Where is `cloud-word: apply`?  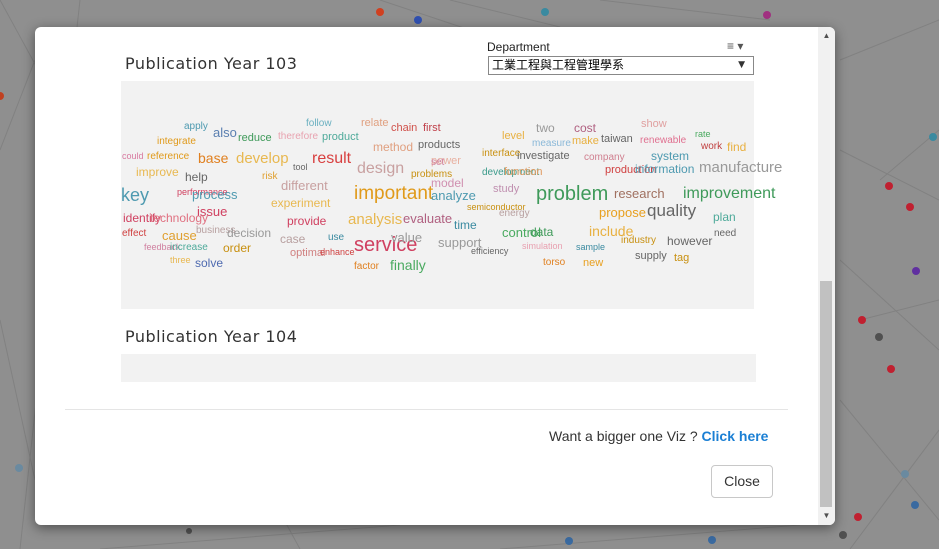
cloud-word: apply is located at coordinates (196, 127).